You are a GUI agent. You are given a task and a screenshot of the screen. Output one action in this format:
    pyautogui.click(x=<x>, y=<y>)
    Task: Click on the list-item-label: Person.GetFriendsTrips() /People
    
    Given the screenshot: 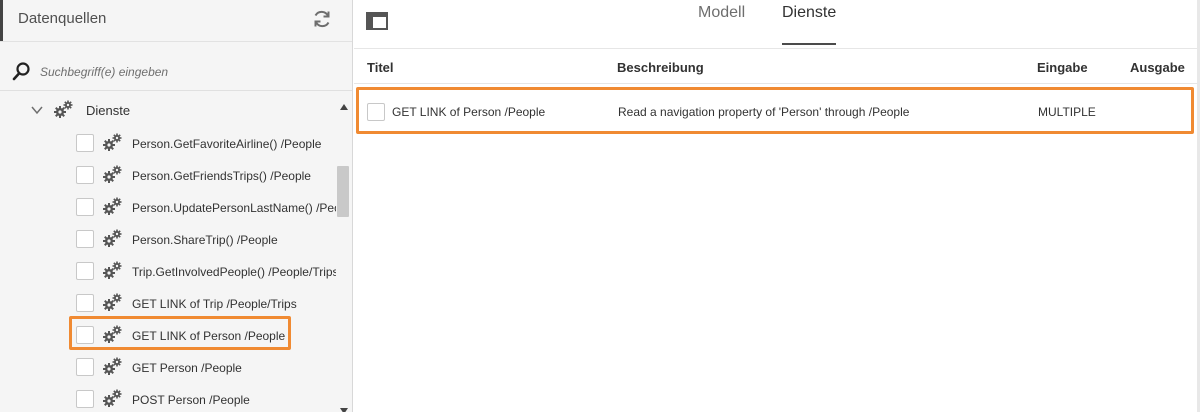 What is the action you would take?
    pyautogui.click(x=221, y=176)
    